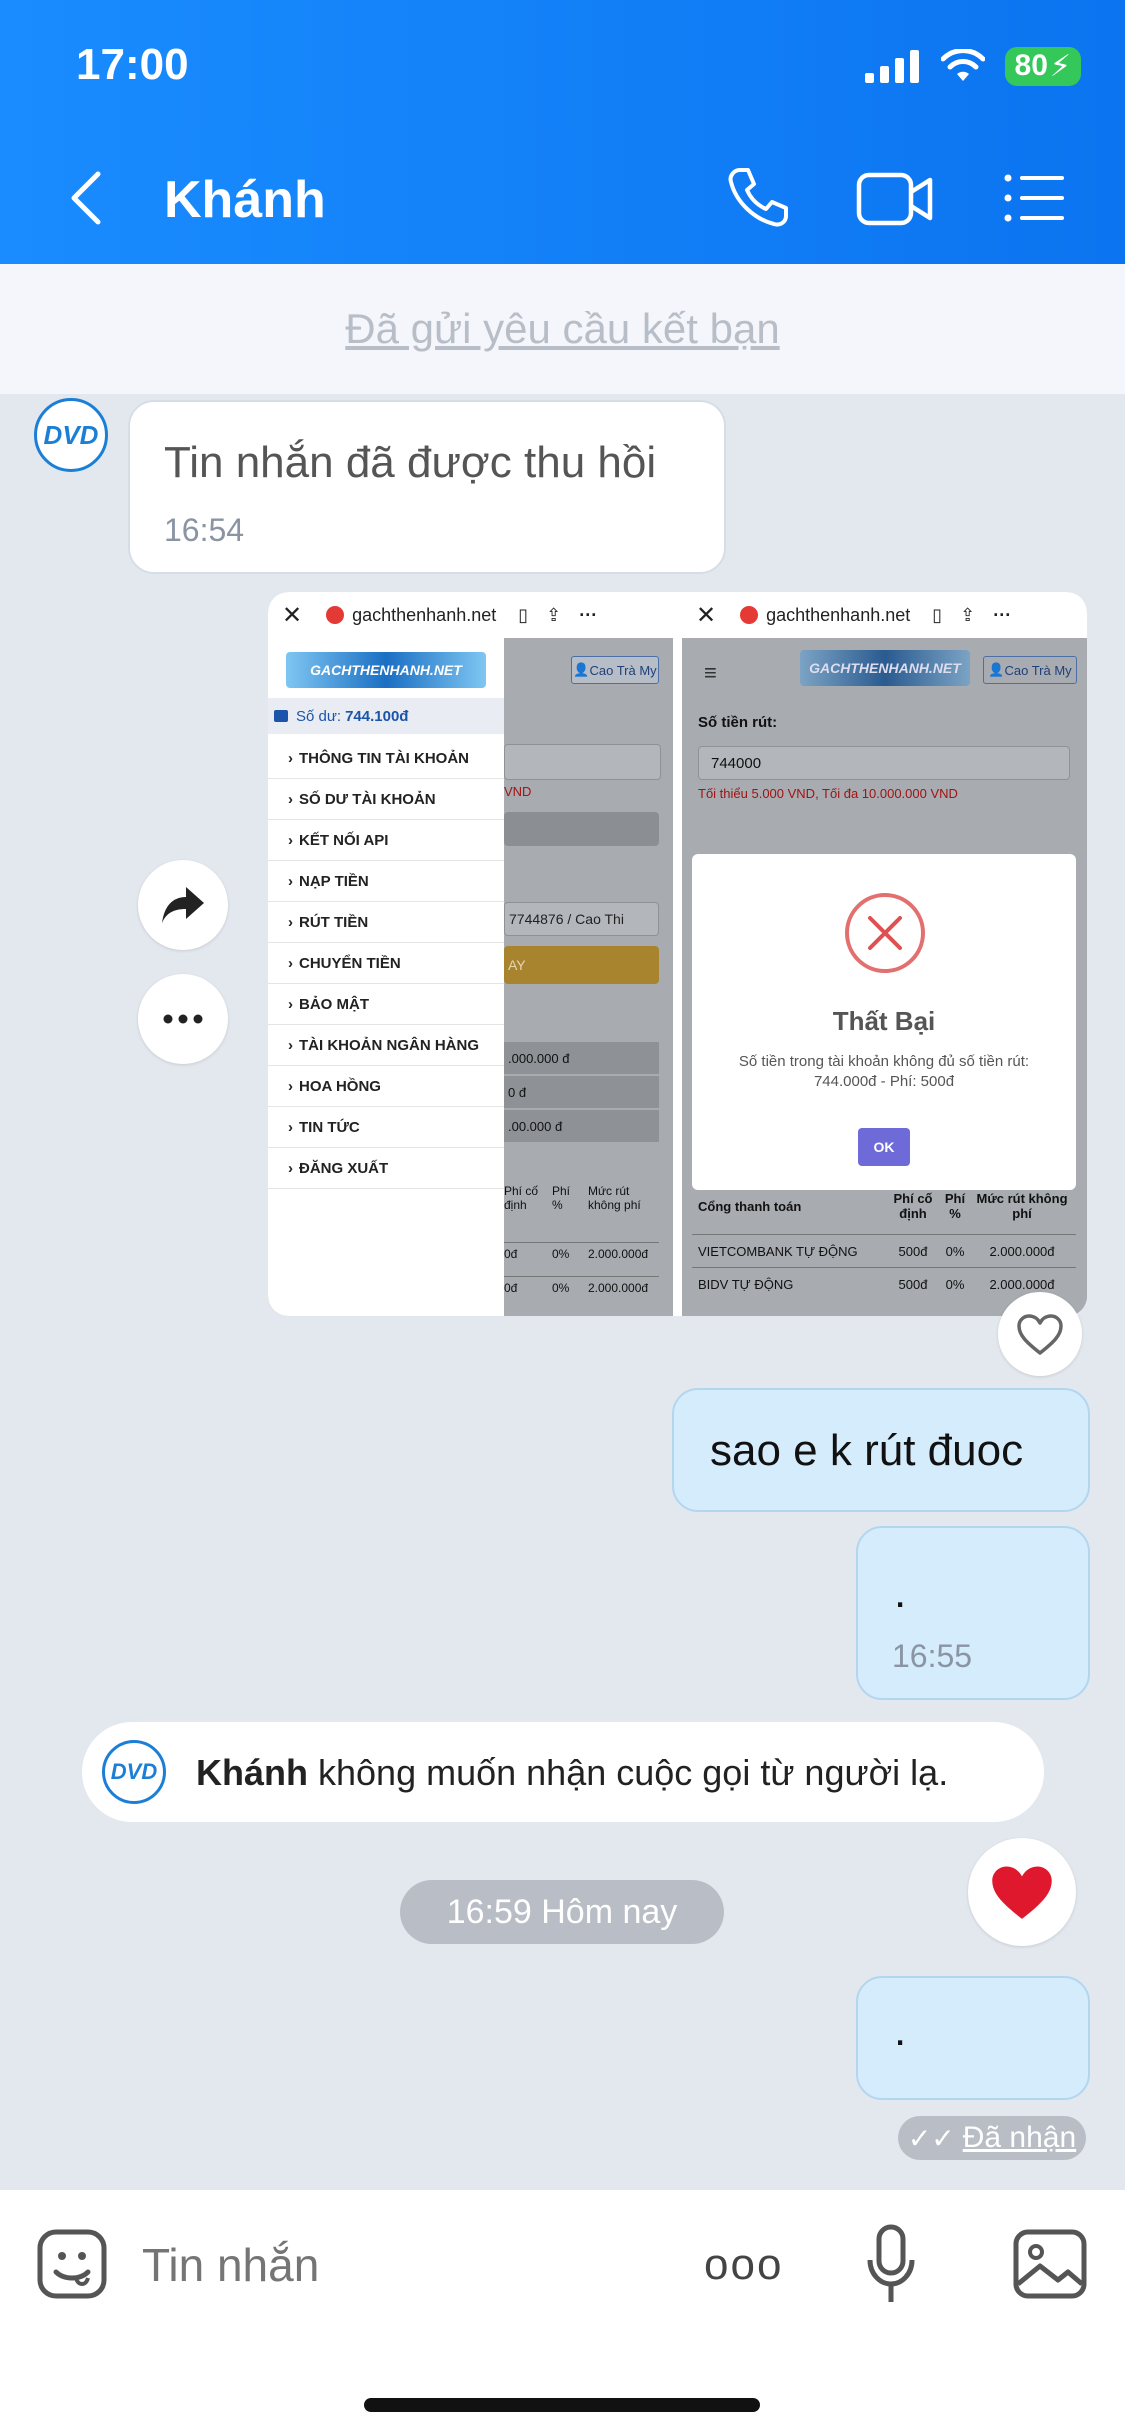 The height and width of the screenshot is (2436, 1125). Describe the element at coordinates (245, 200) in the screenshot. I see `chat-title: Khánh` at that location.